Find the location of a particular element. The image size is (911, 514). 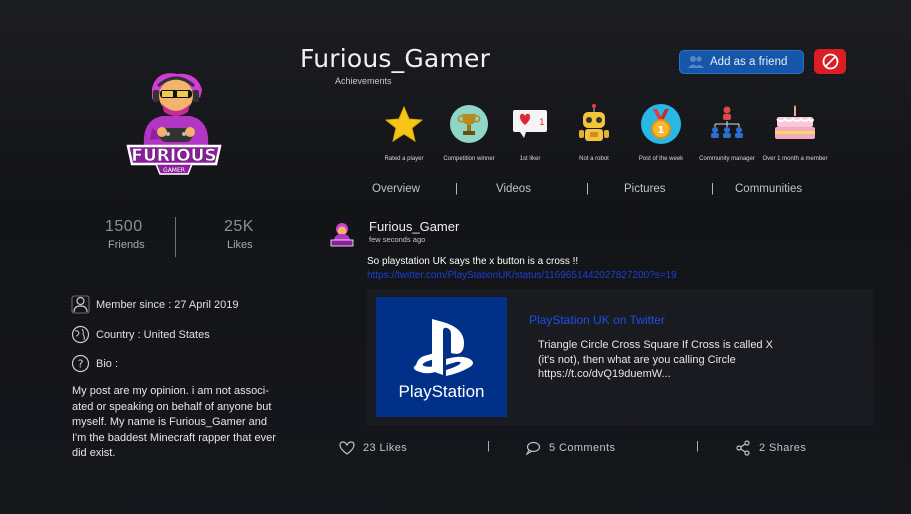

profile-name: Furious_Gamer is located at coordinates (395, 58).